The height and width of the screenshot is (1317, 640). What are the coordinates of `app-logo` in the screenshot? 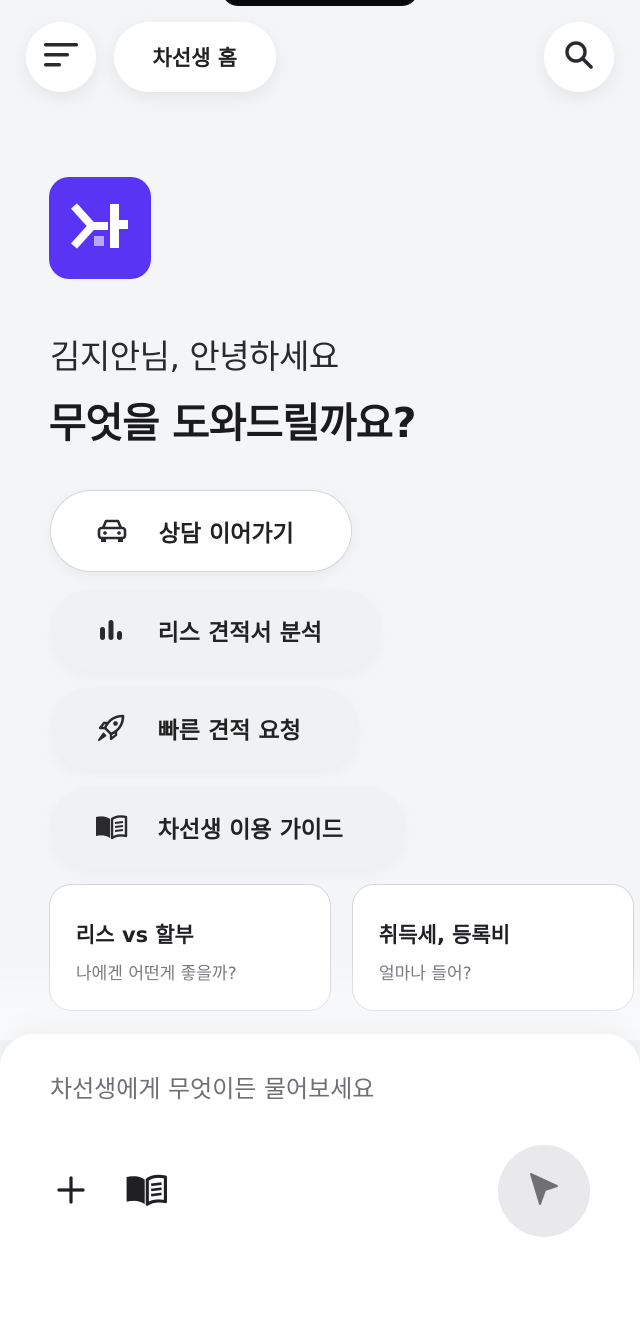 It's located at (100, 228).